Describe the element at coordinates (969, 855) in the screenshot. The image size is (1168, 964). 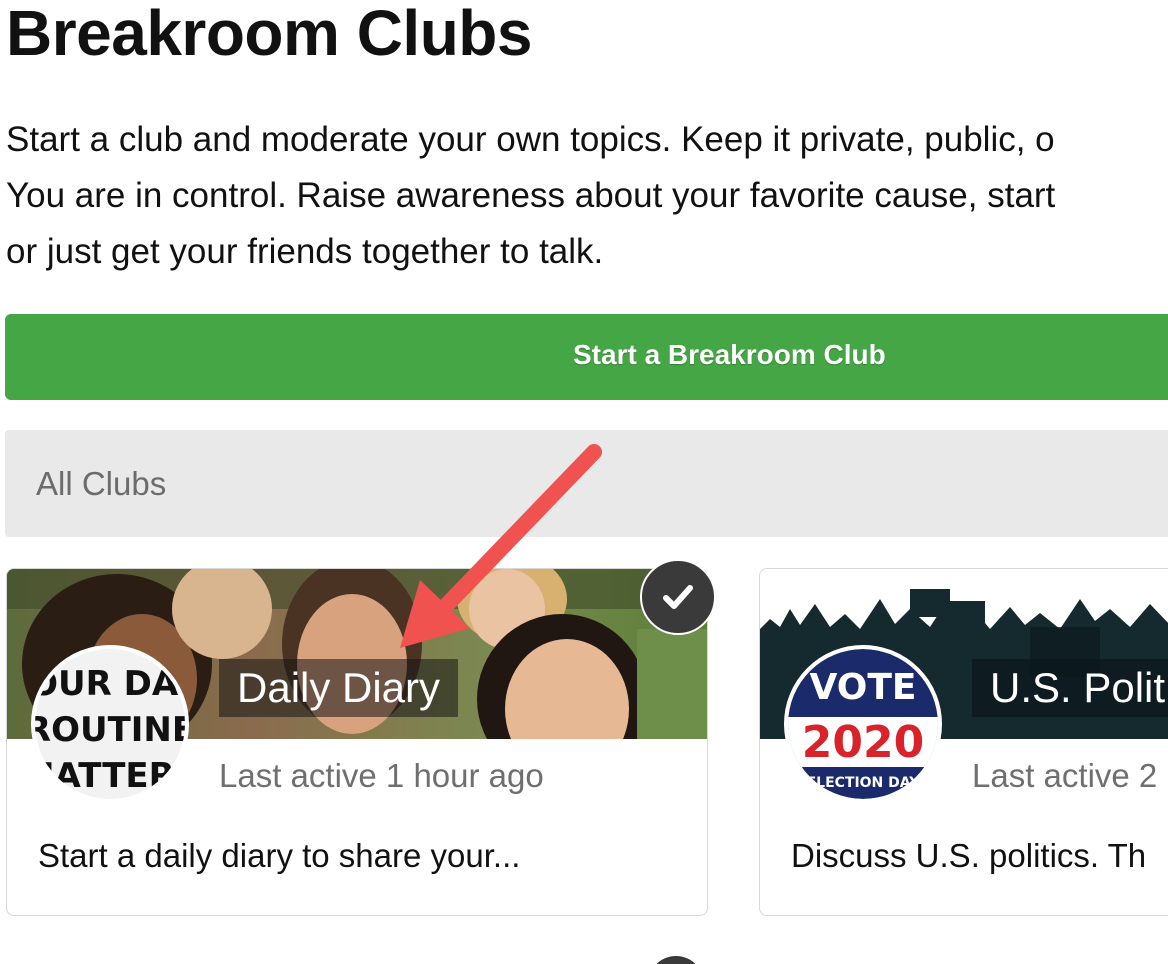
I see `club-description: Discuss U.S. politics. Th` at that location.